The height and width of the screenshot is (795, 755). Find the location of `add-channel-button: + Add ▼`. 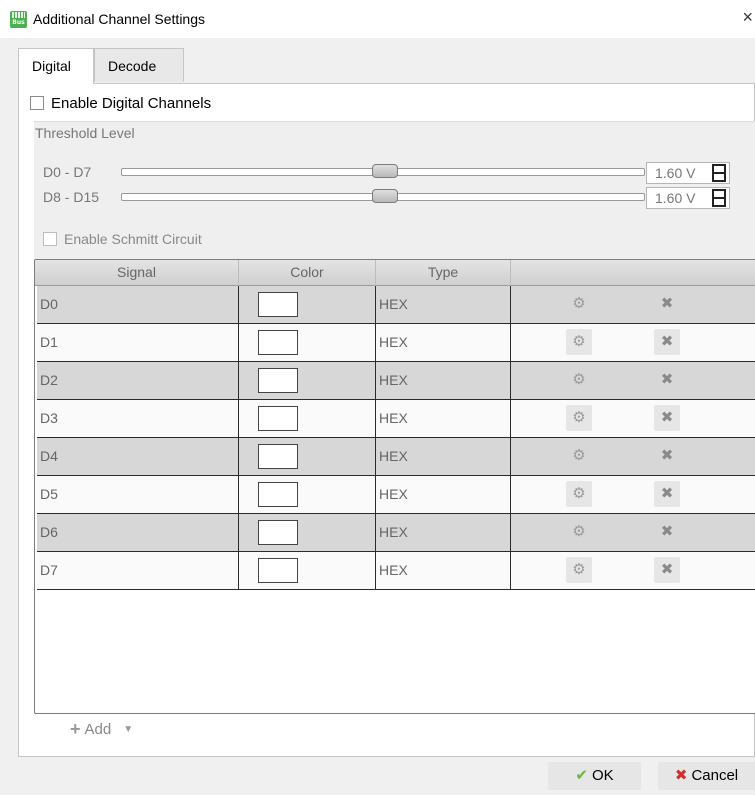

add-channel-button: + Add ▼ is located at coordinates (101, 729).